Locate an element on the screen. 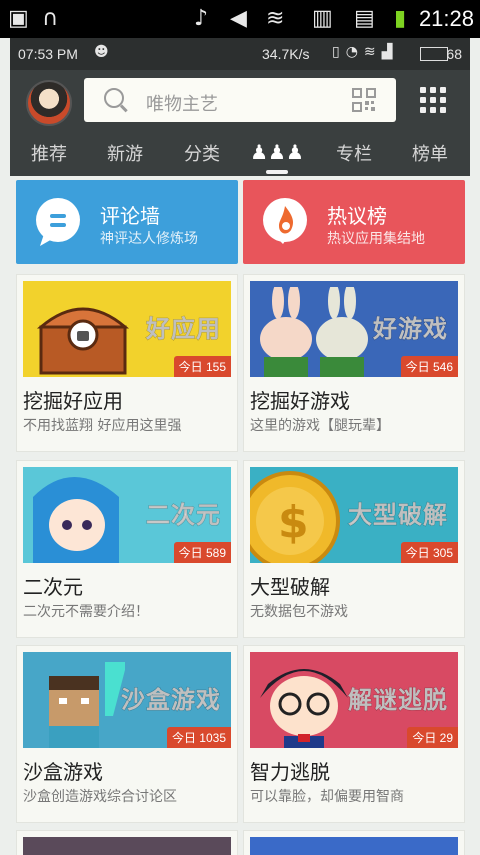 The width and height of the screenshot is (480, 855). card-title: 智力逃脱 is located at coordinates (290, 772).